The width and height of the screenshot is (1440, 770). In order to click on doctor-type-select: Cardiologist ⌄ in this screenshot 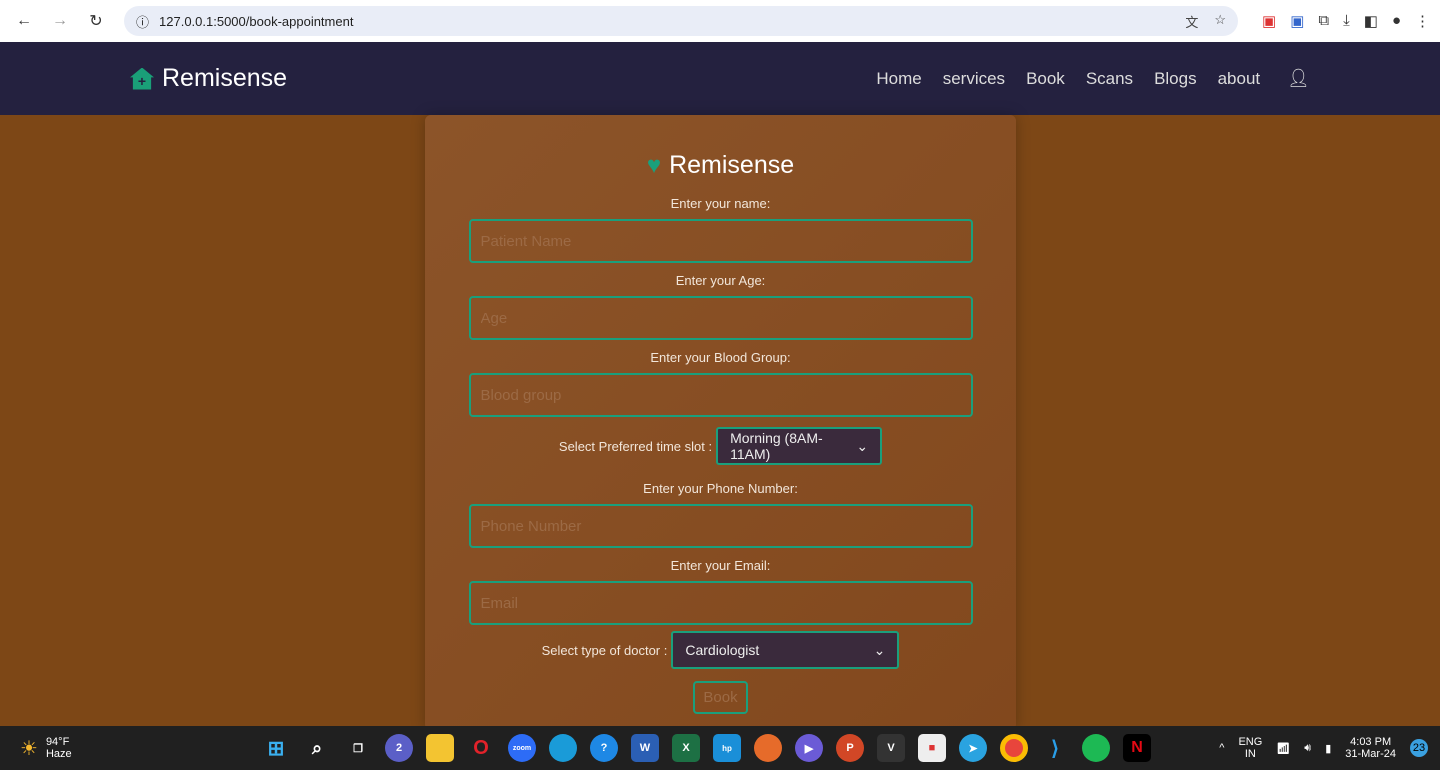, I will do `click(785, 650)`.